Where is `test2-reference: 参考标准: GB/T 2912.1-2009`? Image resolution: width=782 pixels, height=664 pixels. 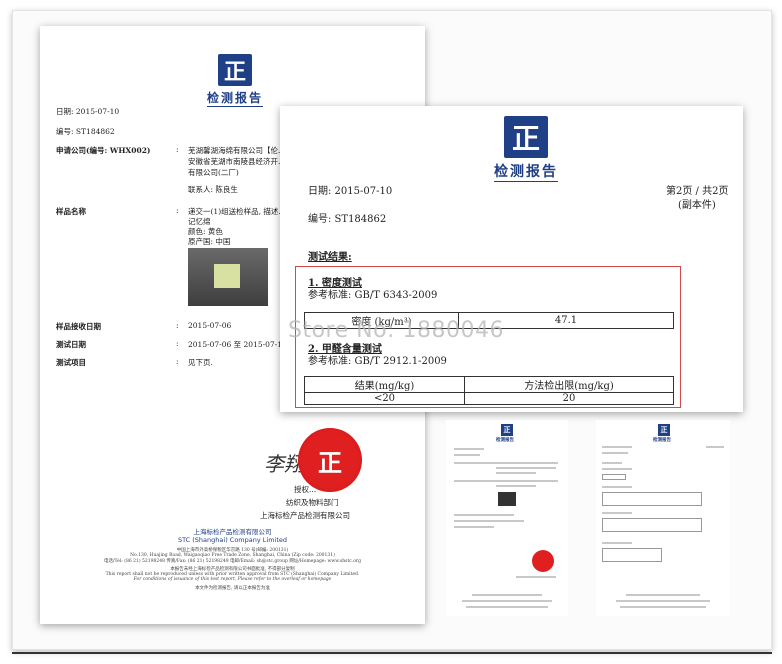
test2-reference: 参考标准: GB/T 2912.1-2009 is located at coordinates (377, 361).